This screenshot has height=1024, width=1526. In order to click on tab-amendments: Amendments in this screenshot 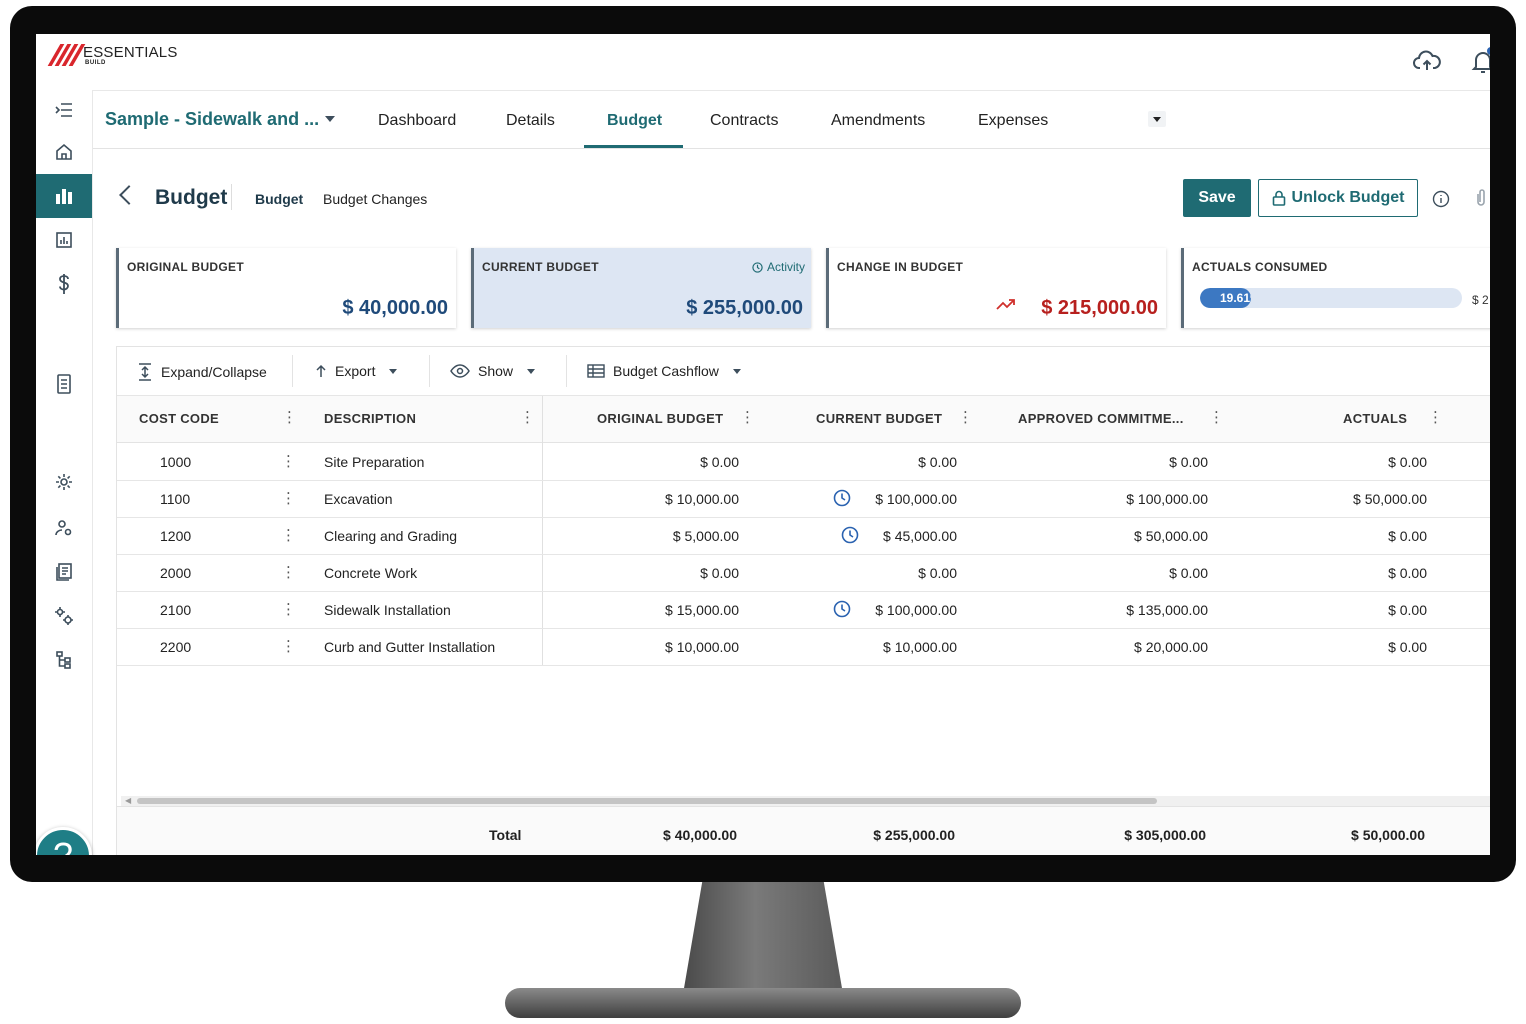, I will do `click(878, 121)`.